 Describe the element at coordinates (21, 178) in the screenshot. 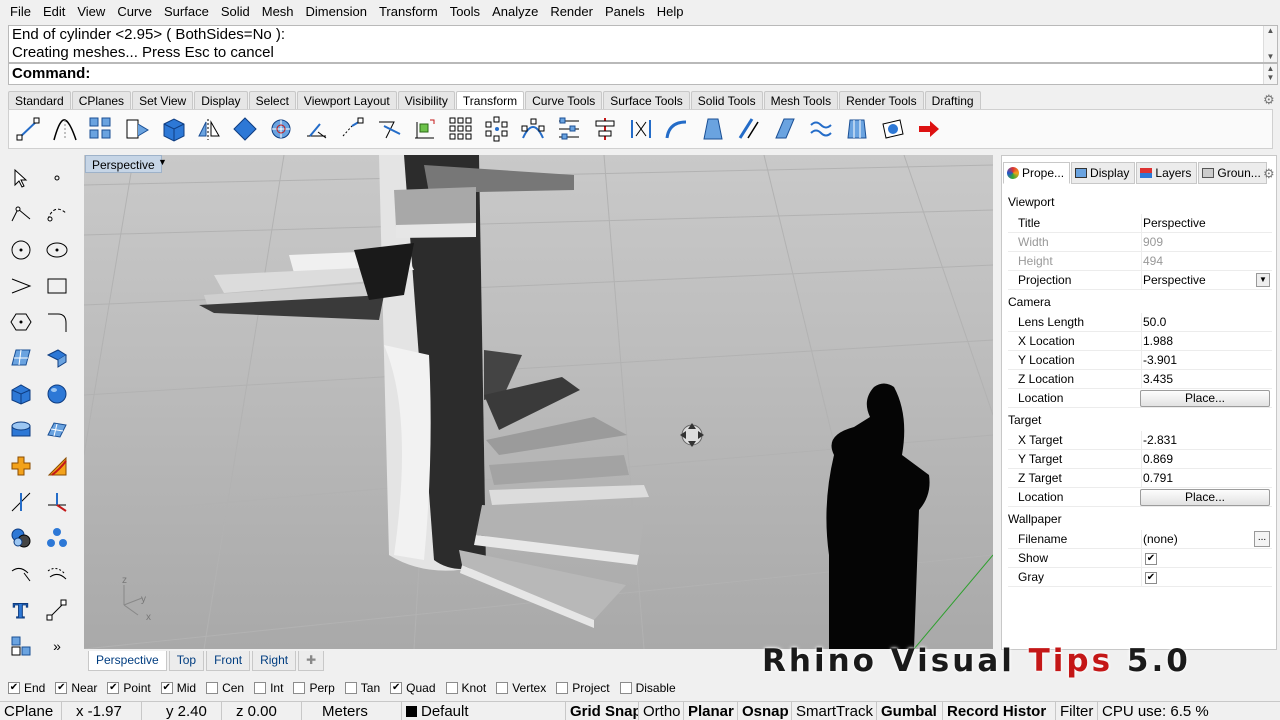

I see `select-arrow-icon` at that location.